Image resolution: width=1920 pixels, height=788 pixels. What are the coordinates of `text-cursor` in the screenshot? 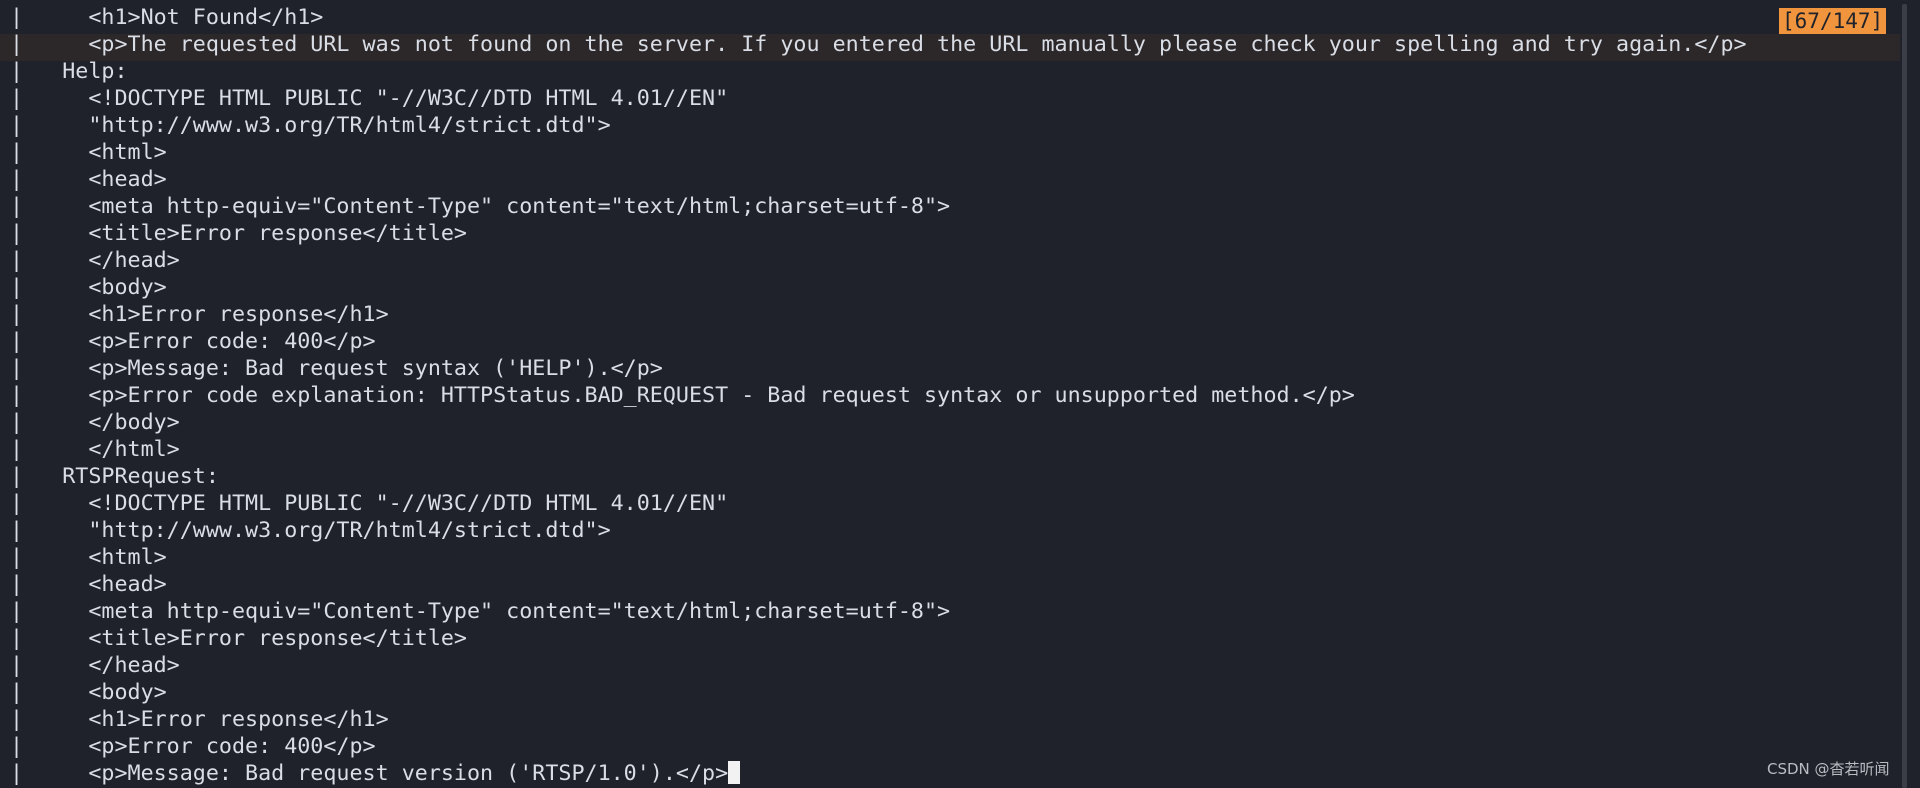 It's located at (734, 772).